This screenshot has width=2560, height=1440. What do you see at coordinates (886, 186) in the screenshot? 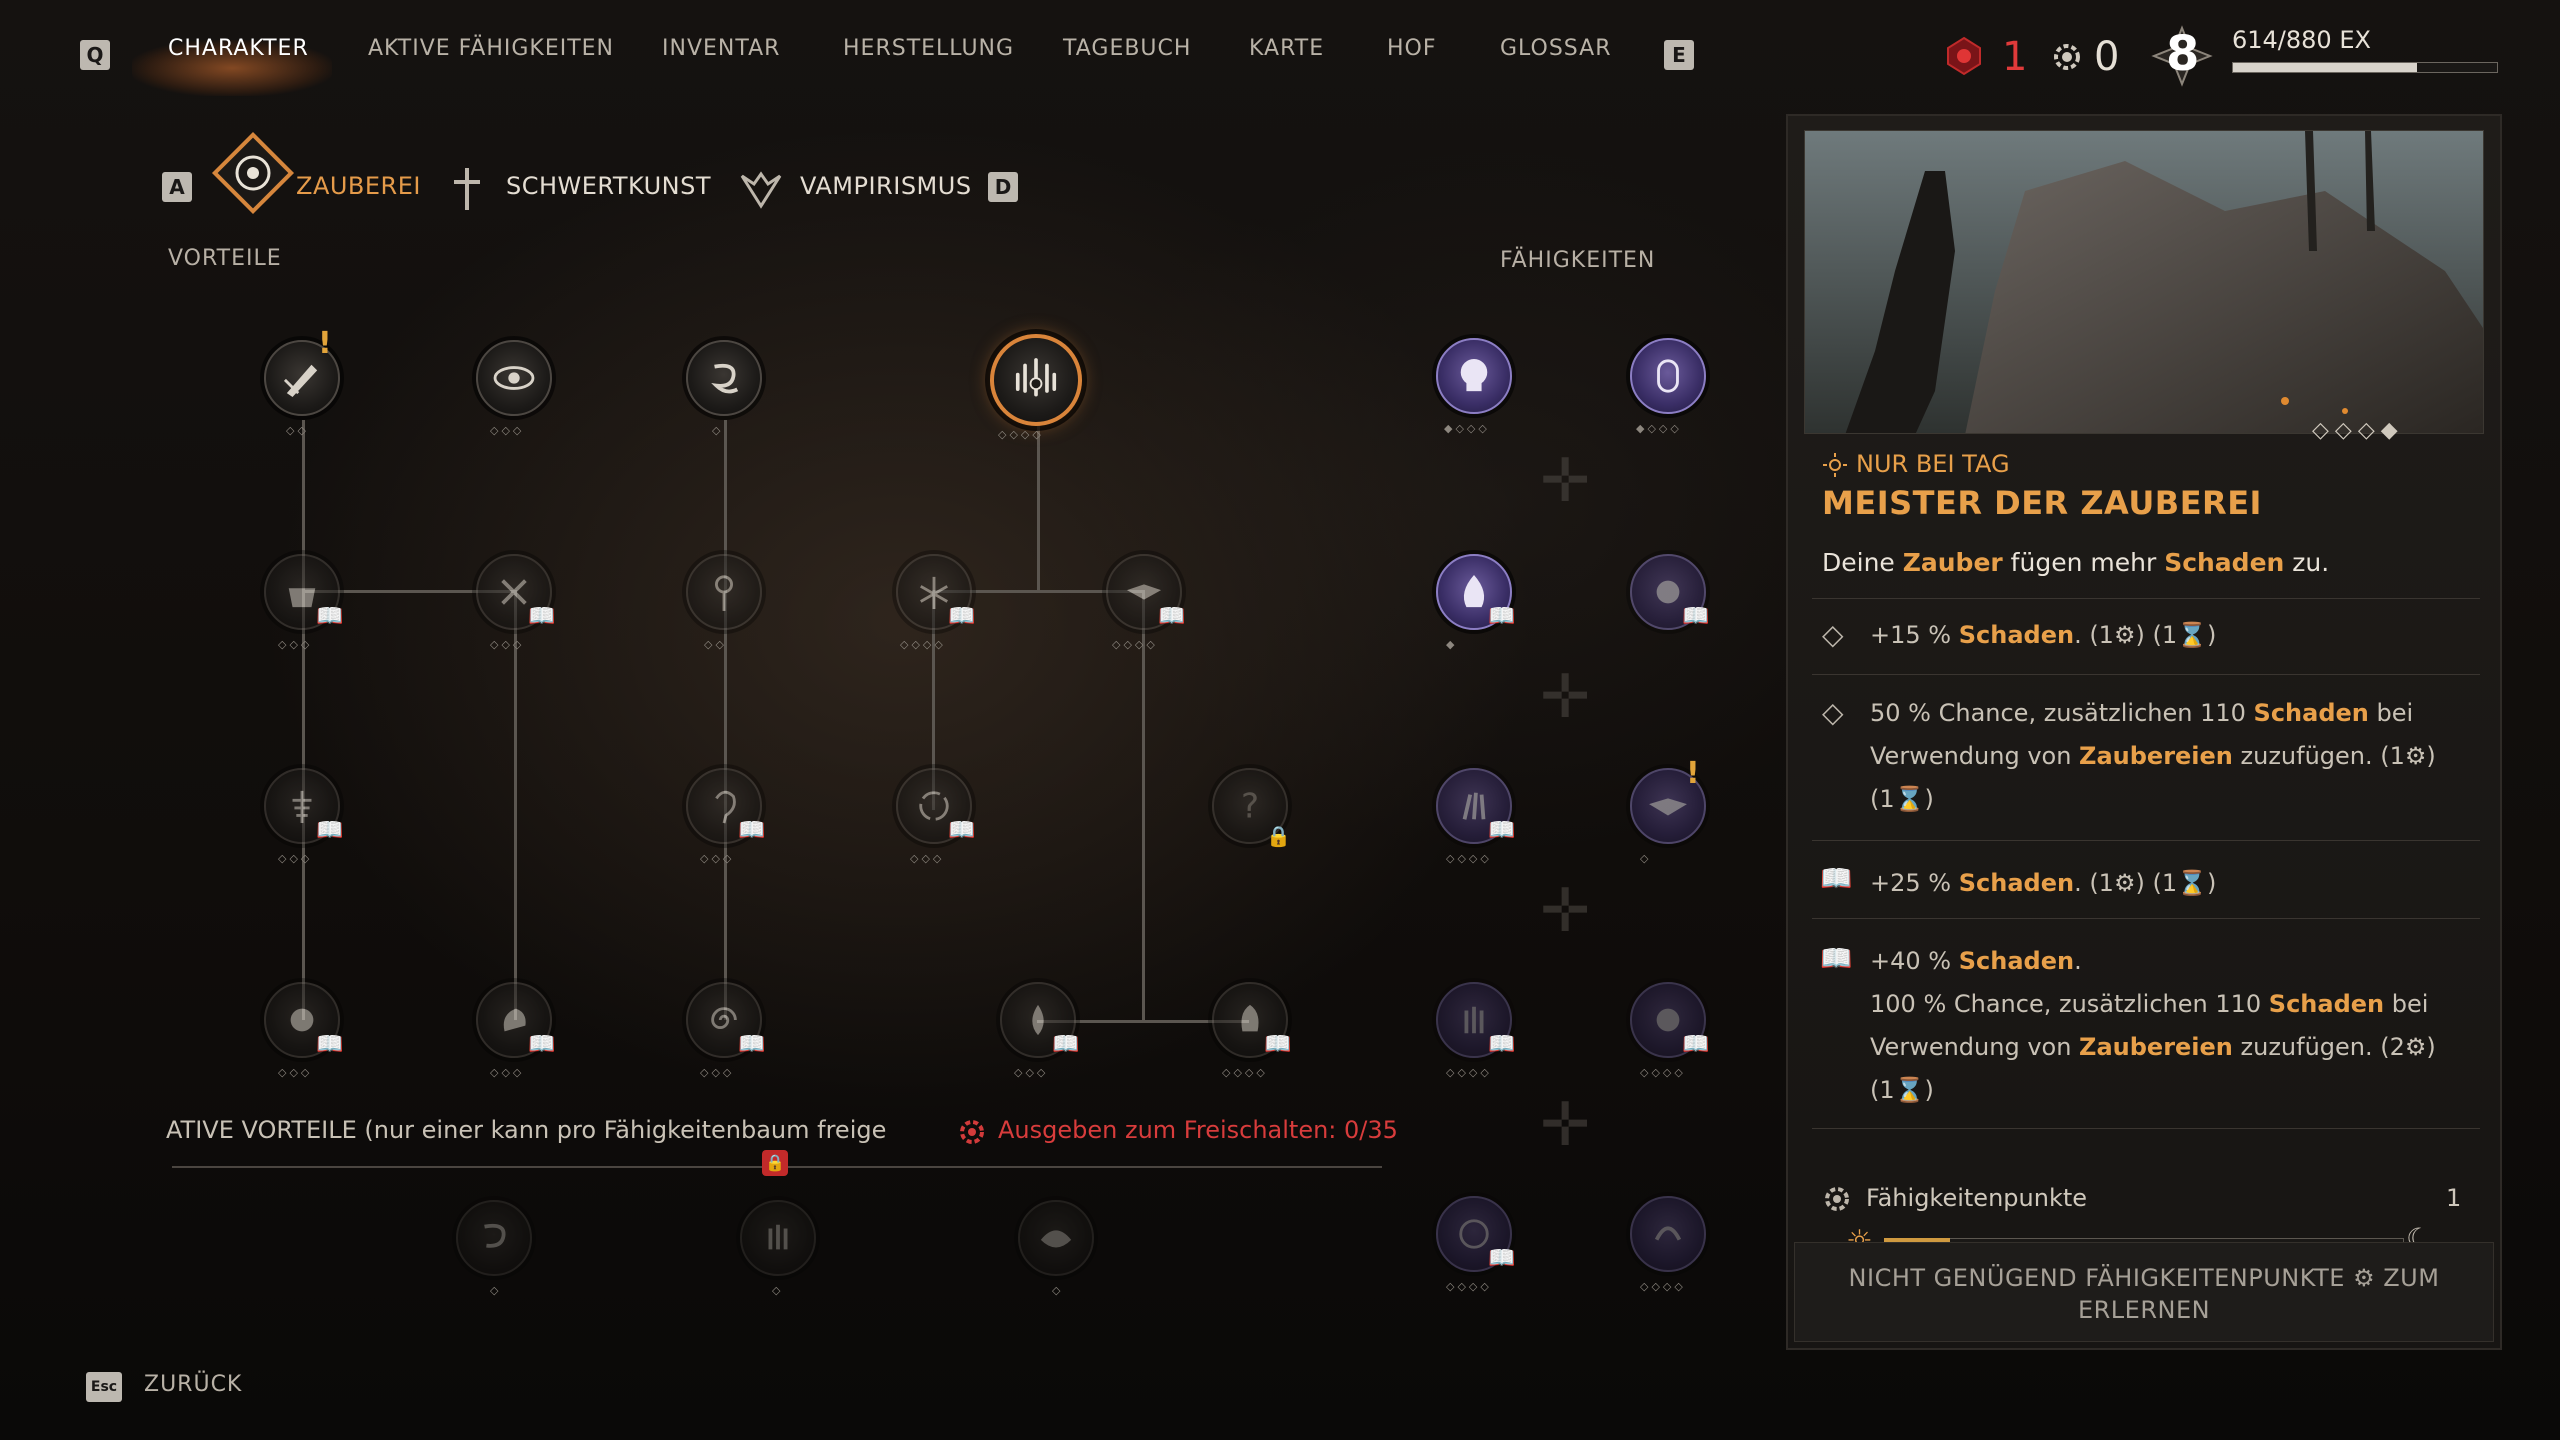
I see `tab-vampirismus: VAMPIRISMUS` at bounding box center [886, 186].